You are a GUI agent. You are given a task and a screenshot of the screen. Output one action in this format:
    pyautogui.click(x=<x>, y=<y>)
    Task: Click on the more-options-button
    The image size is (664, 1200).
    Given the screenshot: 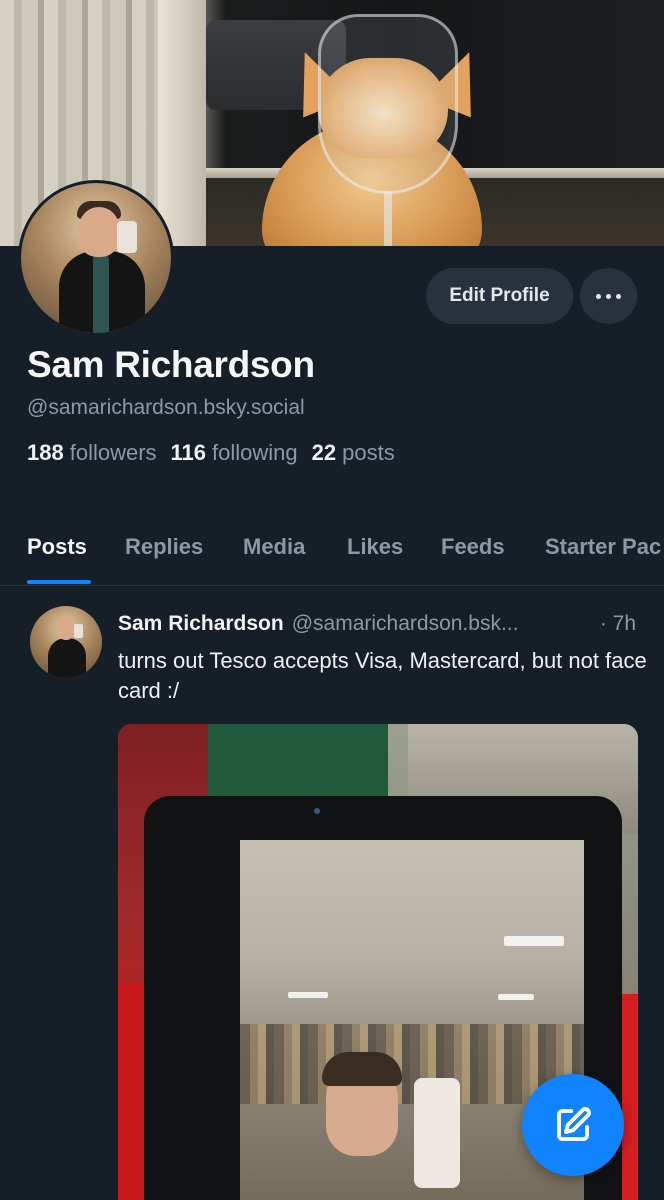 What is the action you would take?
    pyautogui.click(x=608, y=296)
    